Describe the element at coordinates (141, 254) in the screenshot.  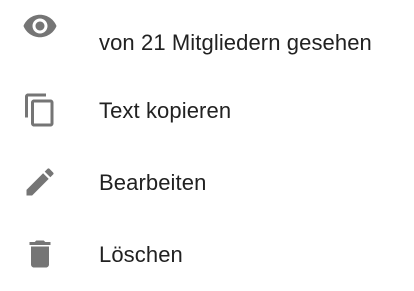
I see `menu-item-label: Löschen` at that location.